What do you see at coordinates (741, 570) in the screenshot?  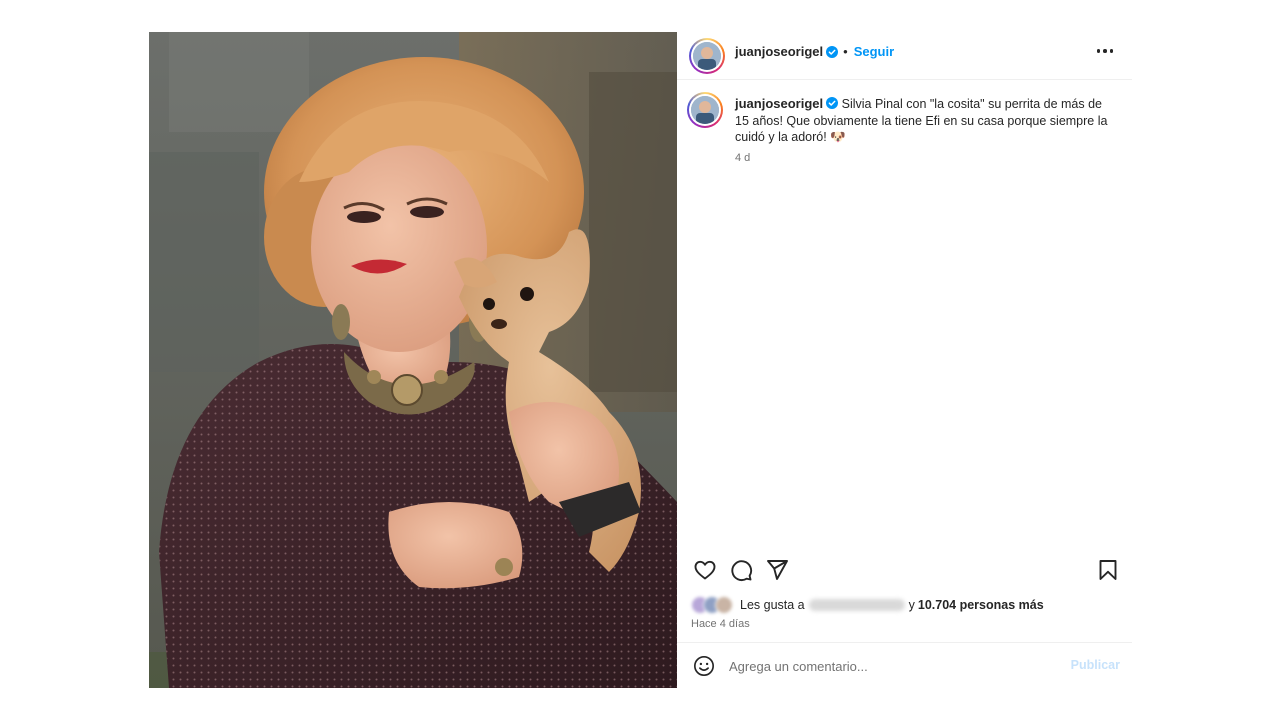 I see `comment-icon` at bounding box center [741, 570].